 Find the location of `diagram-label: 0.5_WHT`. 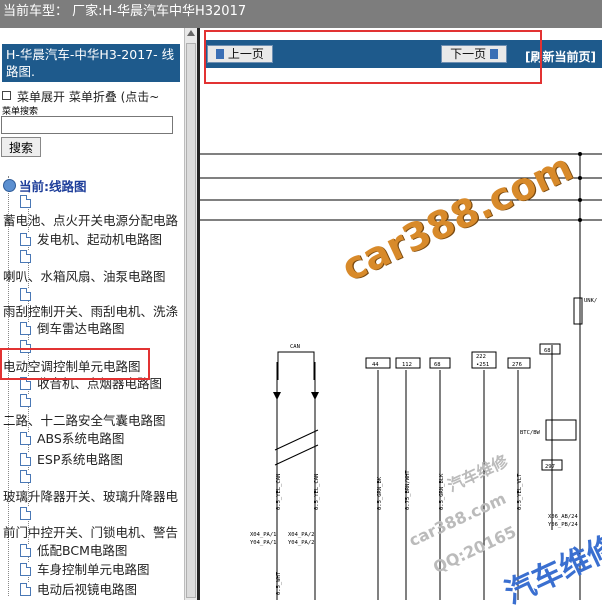

diagram-label: 0.5_WHT is located at coordinates (279, 583).